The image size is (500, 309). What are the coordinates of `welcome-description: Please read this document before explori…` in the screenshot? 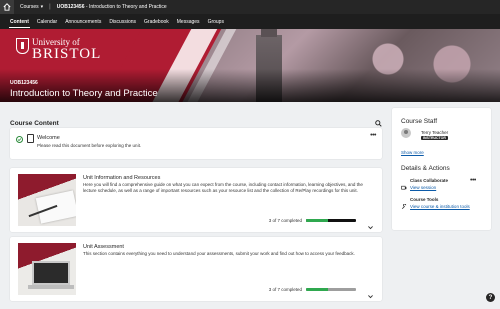 It's located at (89, 145).